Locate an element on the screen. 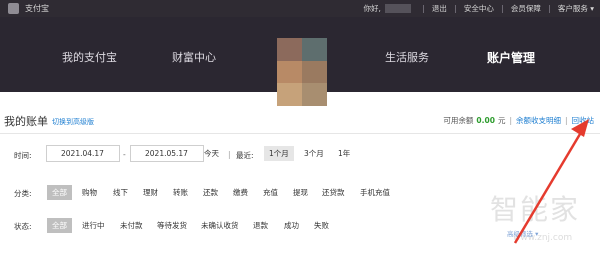 This screenshot has height=257, width=600. nav-wealth-center: 财富中心 is located at coordinates (194, 57).